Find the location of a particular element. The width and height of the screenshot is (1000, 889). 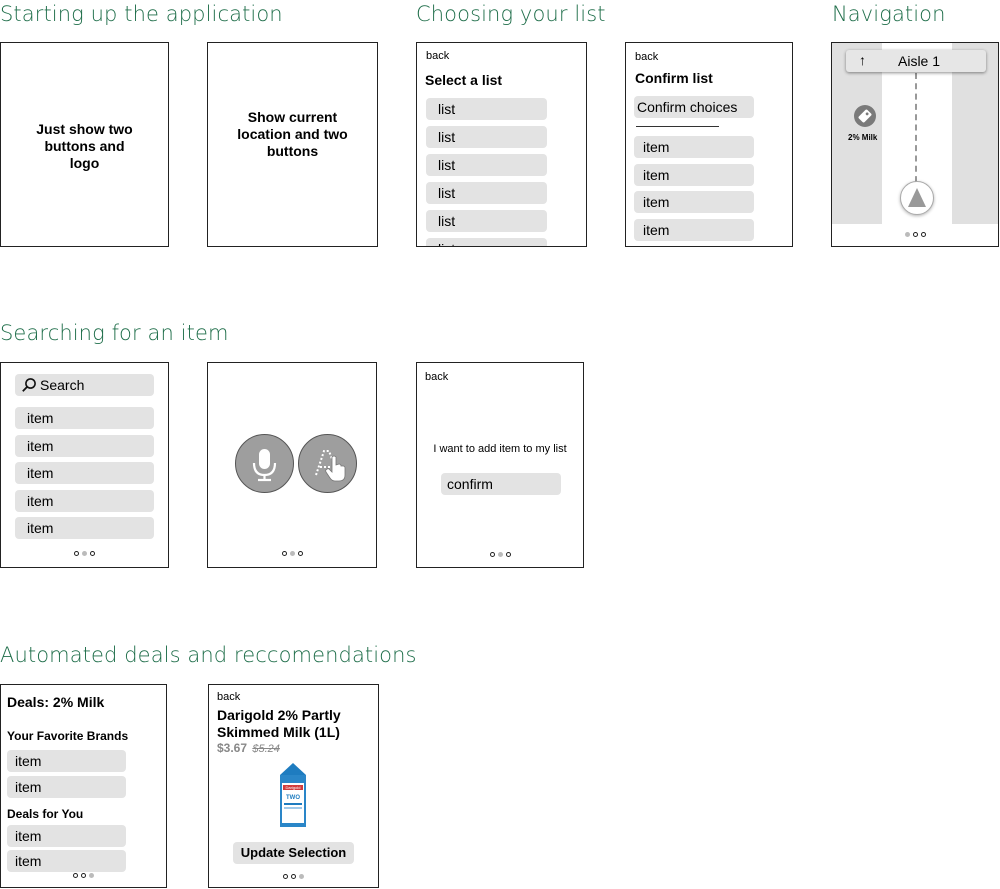

tag-icon is located at coordinates (865, 116).